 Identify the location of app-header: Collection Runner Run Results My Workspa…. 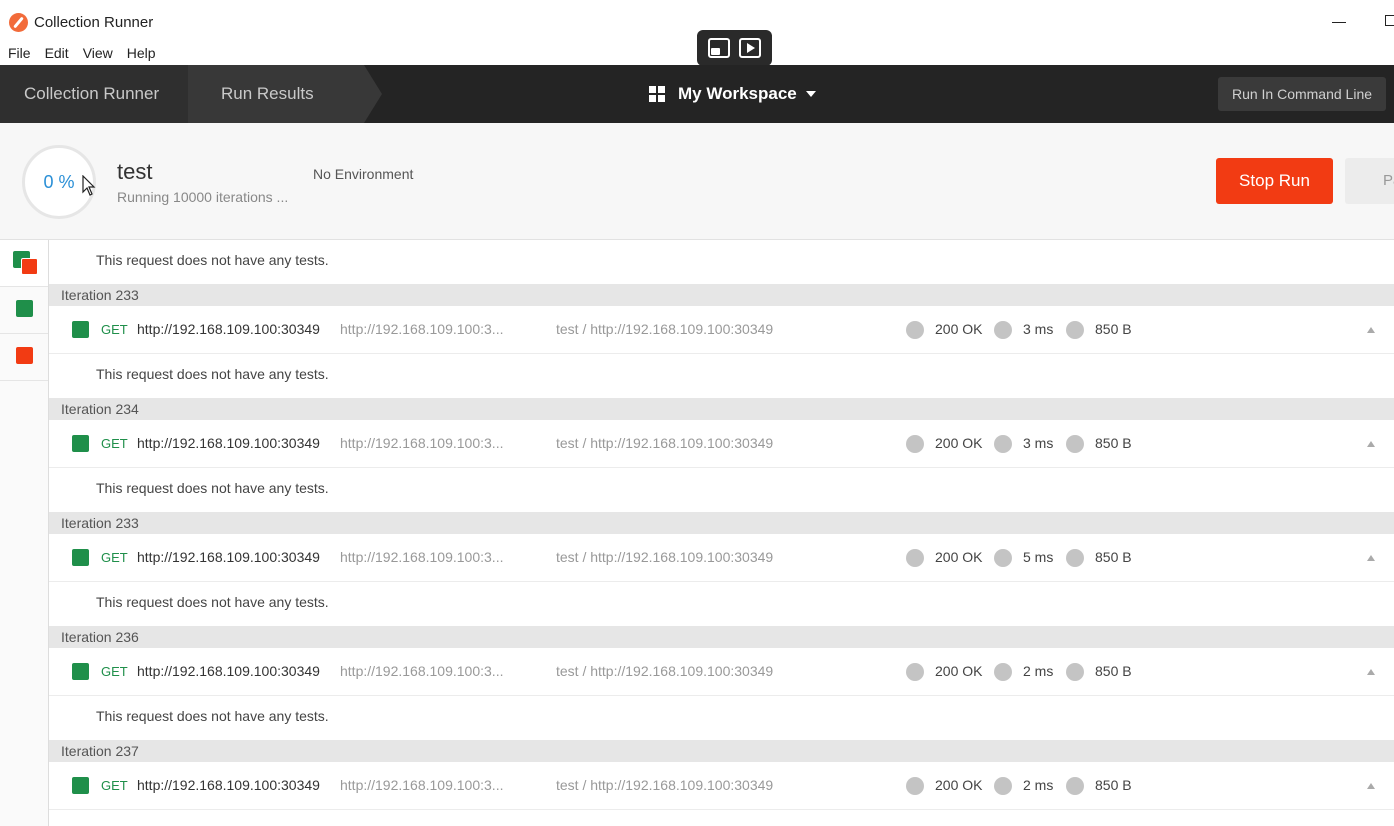
(697, 94).